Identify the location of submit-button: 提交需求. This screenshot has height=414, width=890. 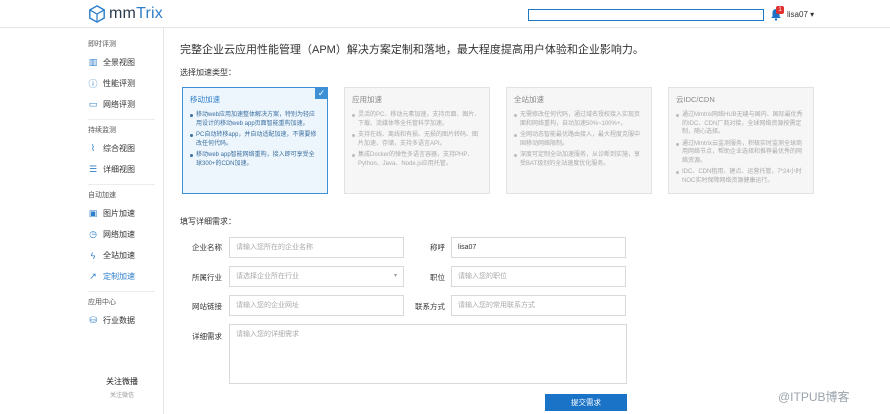
(586, 402).